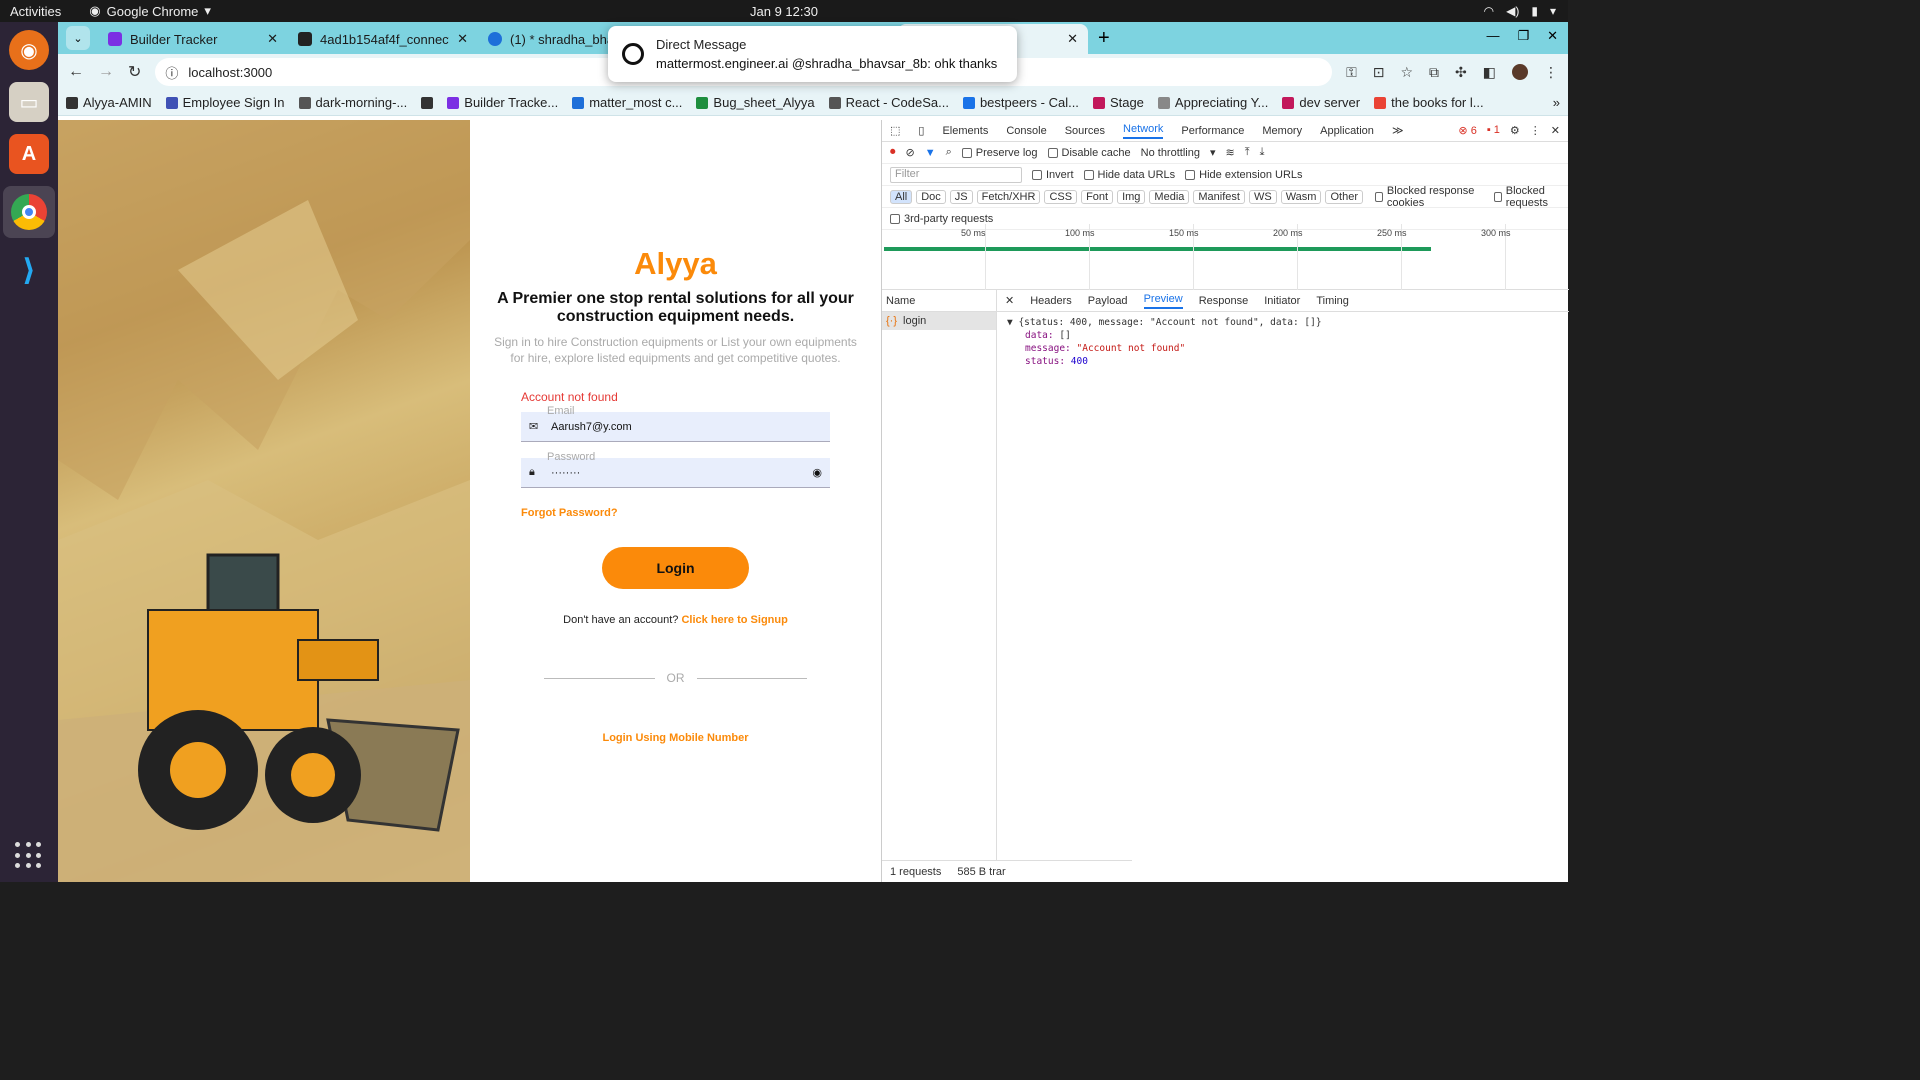 Image resolution: width=1920 pixels, height=1080 pixels. Describe the element at coordinates (78, 38) in the screenshot. I see `tab-search-icon: ⌄` at that location.